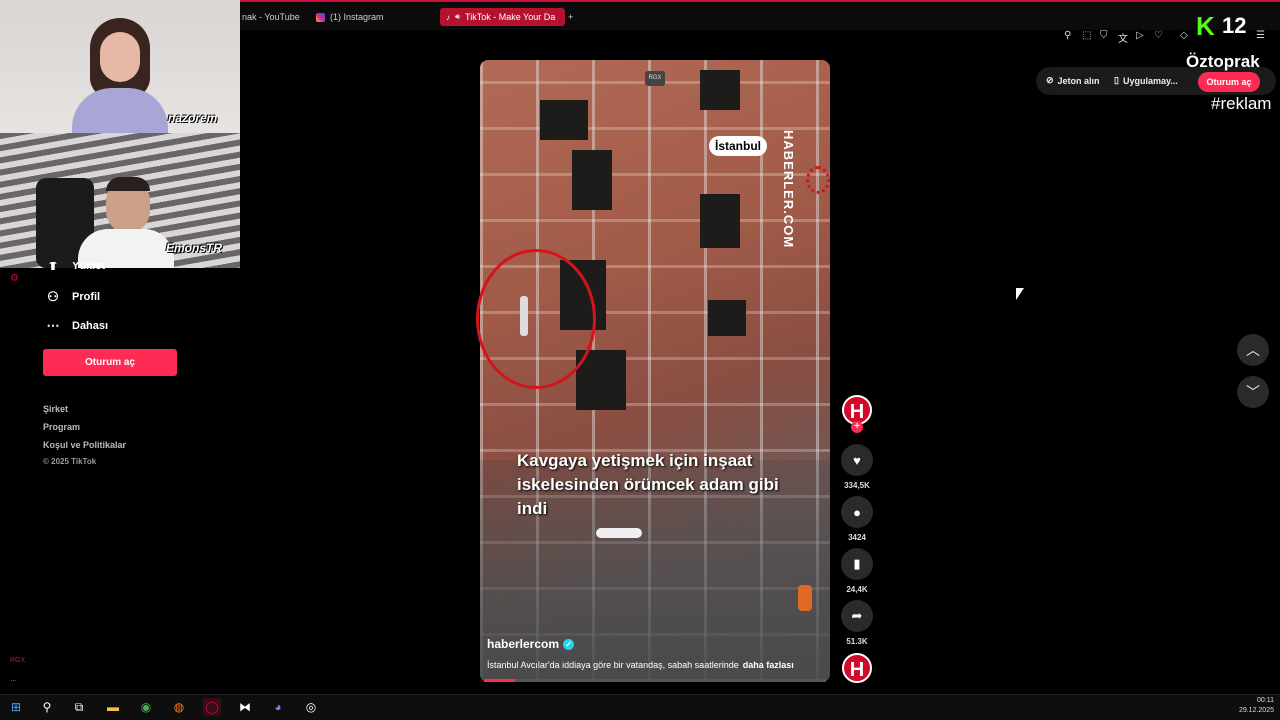 The width and height of the screenshot is (1280, 720). Describe the element at coordinates (179, 707) in the screenshot. I see `firefox-icon: ◍` at that location.